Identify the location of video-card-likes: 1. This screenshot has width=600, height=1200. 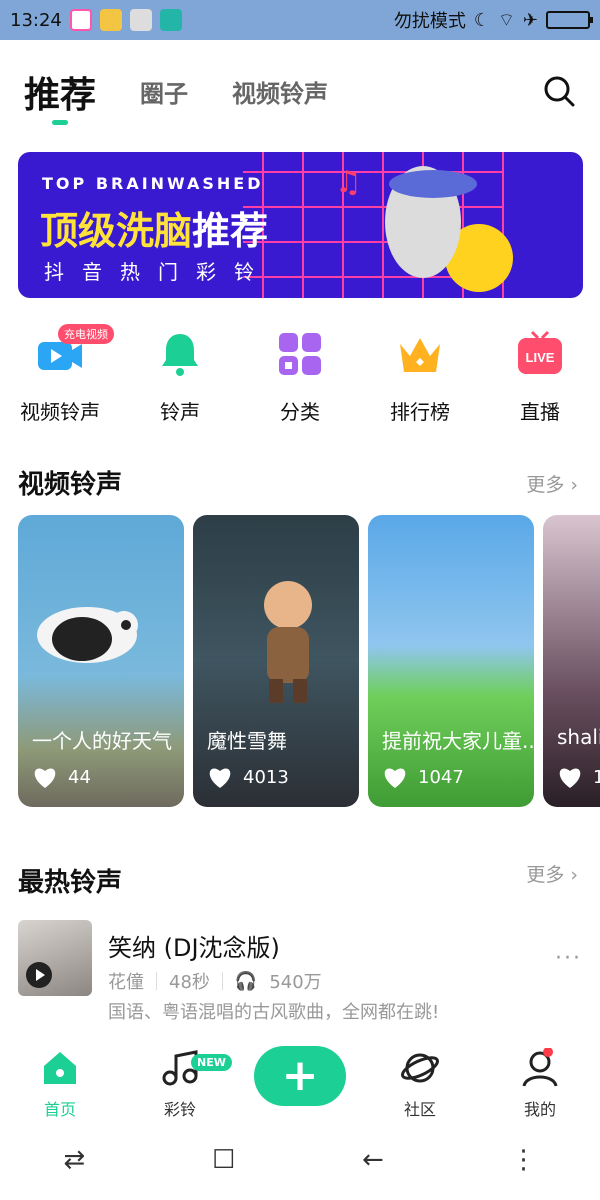
(578, 777).